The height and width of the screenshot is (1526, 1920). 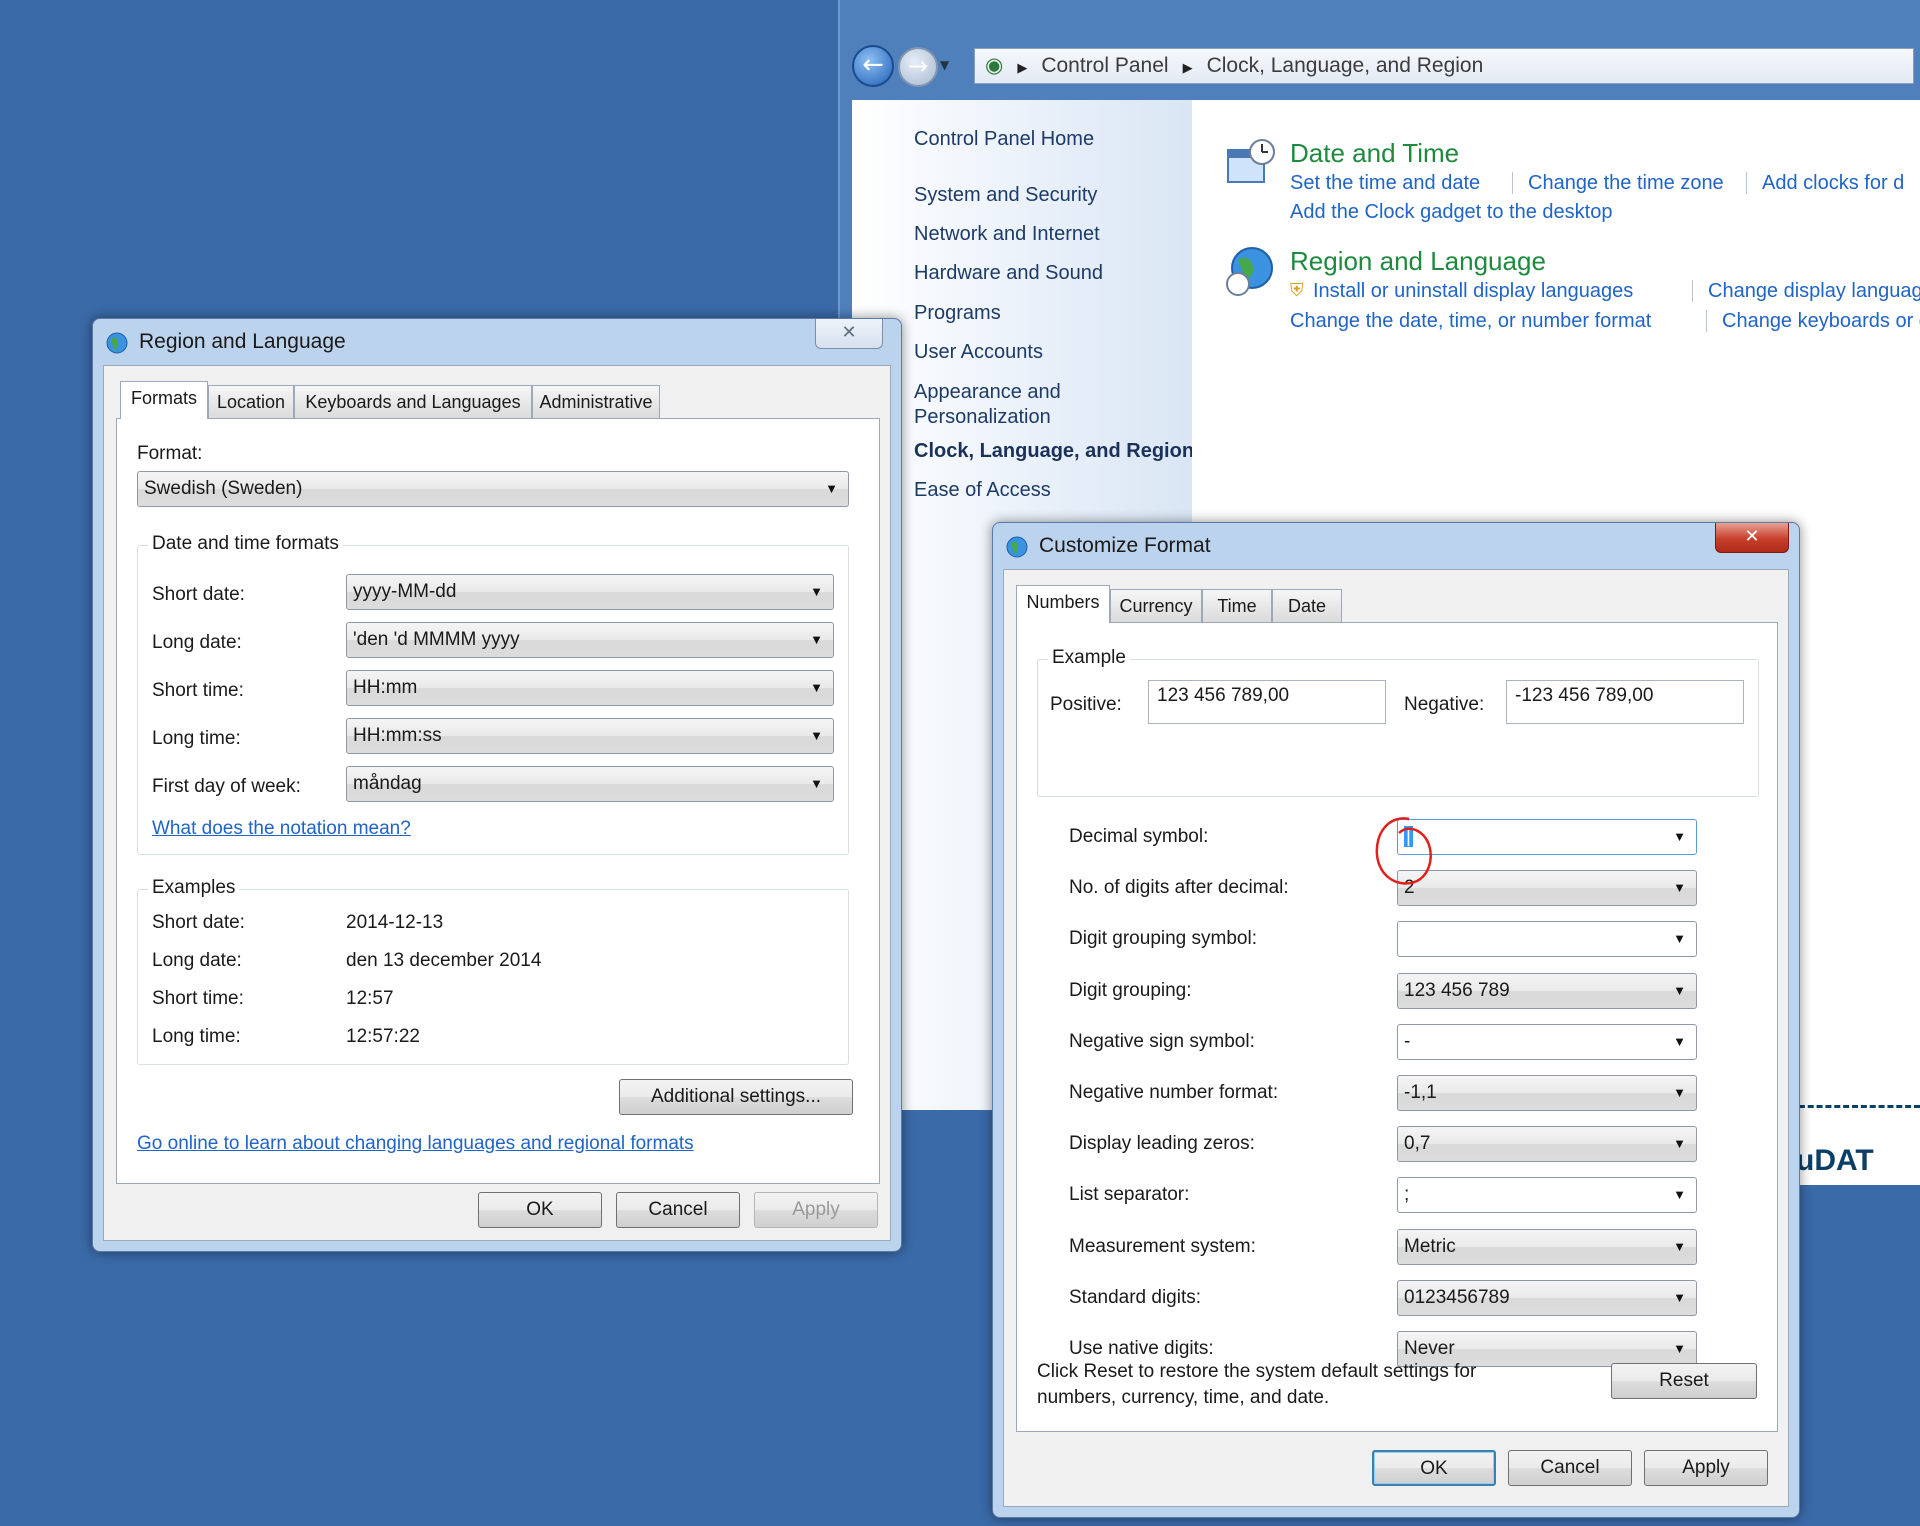 I want to click on sidebar-item-control-panel-home: Control Panel Home, so click(x=1004, y=139).